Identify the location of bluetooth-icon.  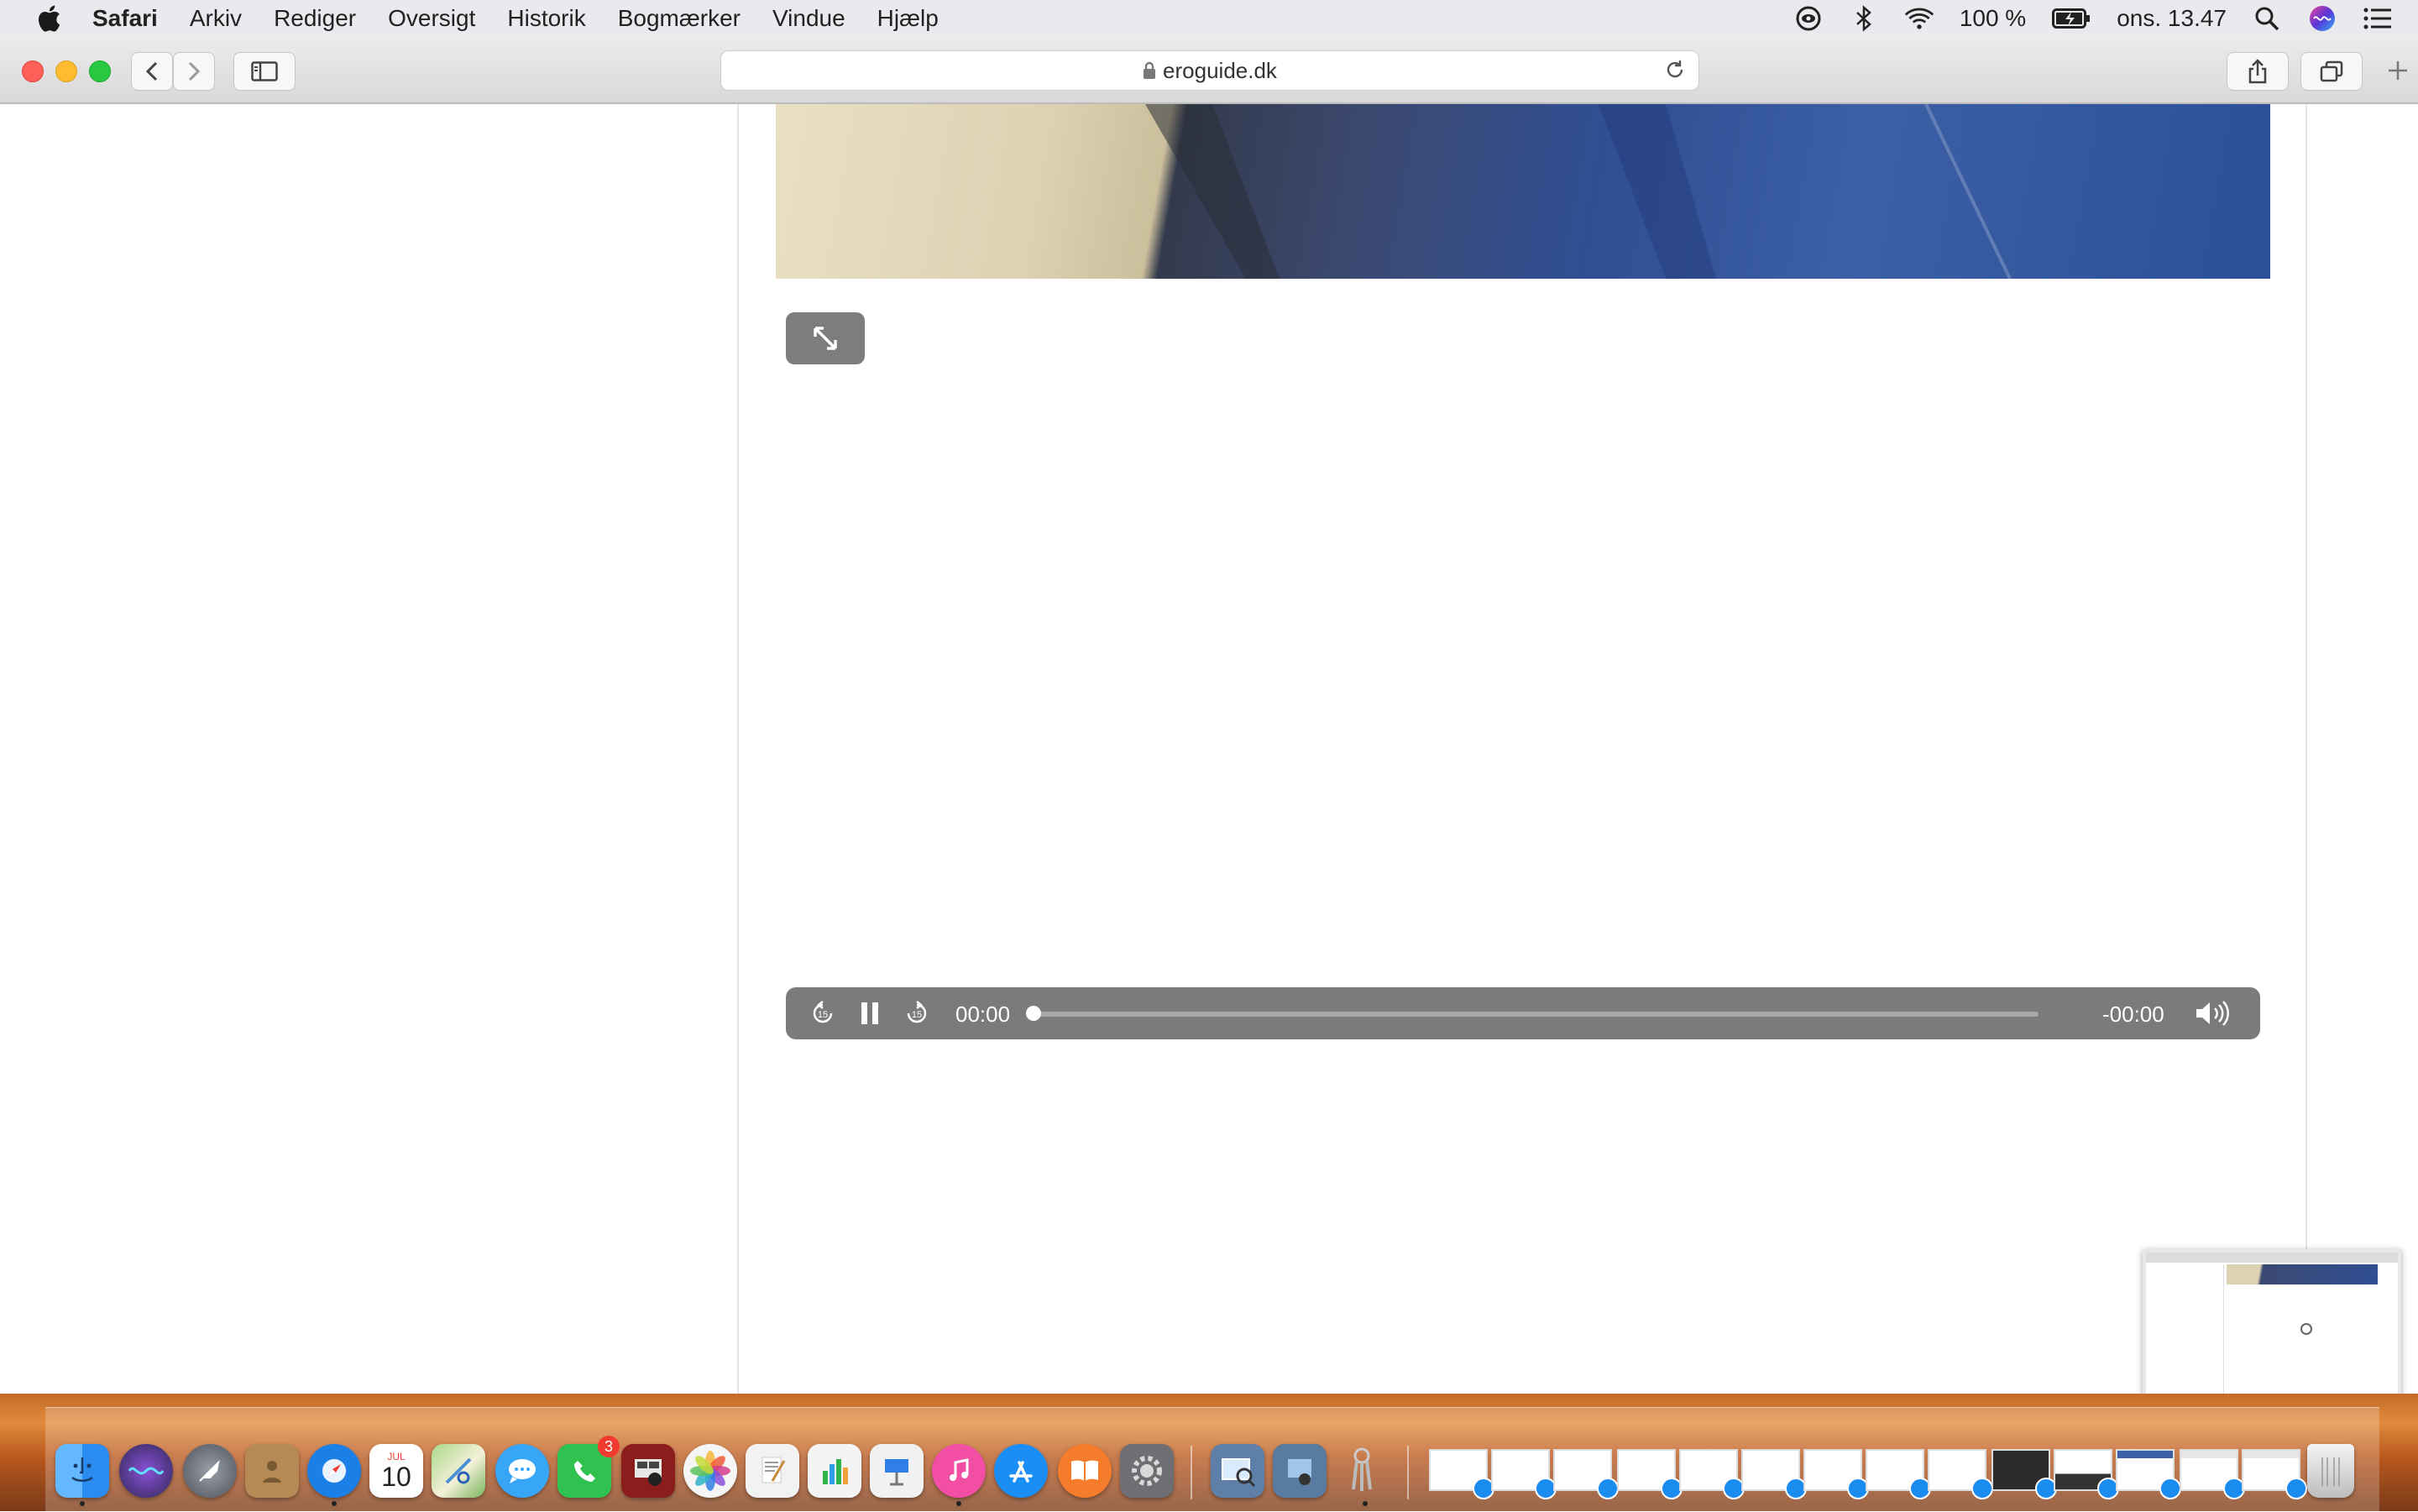
(1864, 18).